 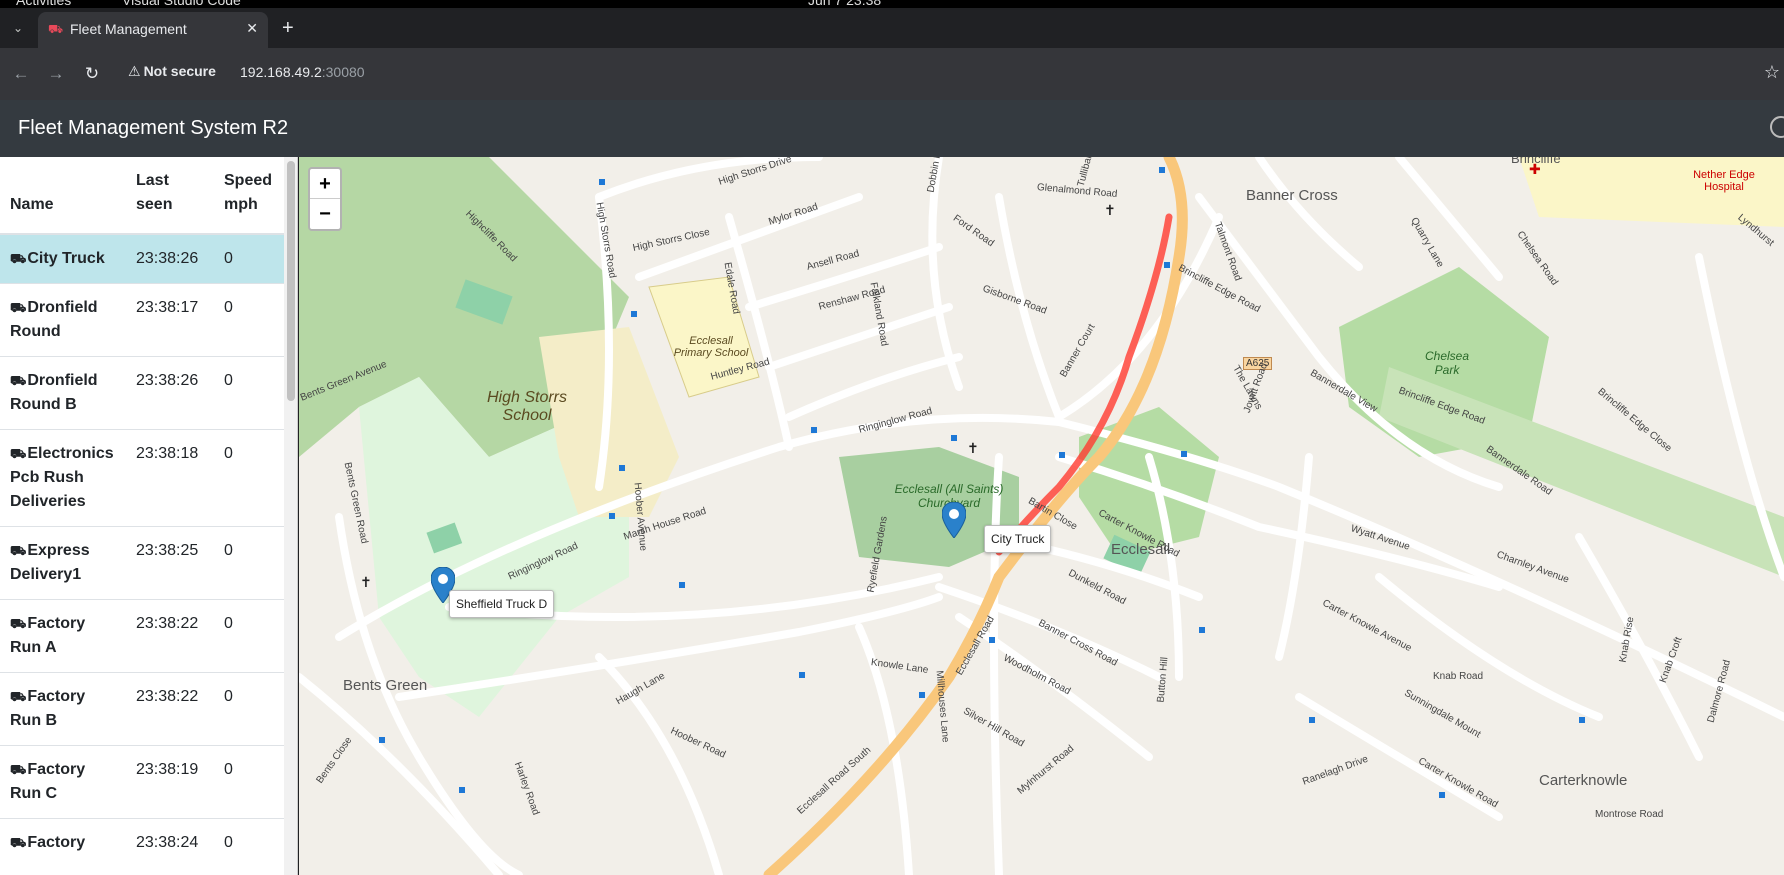 What do you see at coordinates (128, 29) in the screenshot?
I see `tab-title: Fleet Management` at bounding box center [128, 29].